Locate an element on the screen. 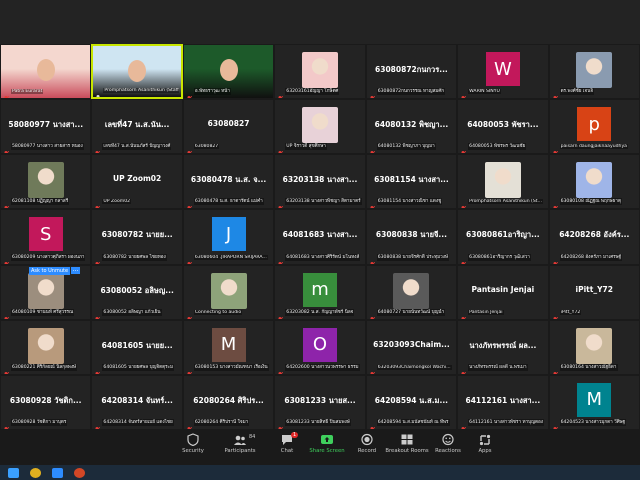  share-screen-icon is located at coordinates (327, 439).